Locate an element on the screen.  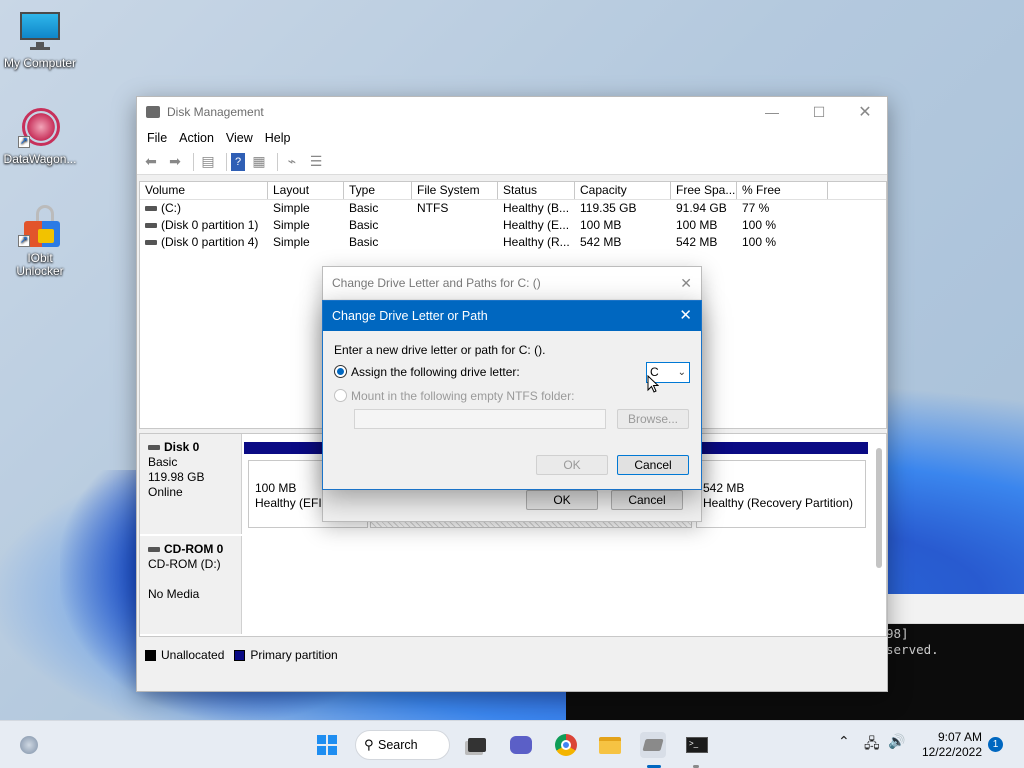
toolbar: ⬅ ➡ ▤ ? ▦ ⌁ ☰ is located at coordinates (512, 162).